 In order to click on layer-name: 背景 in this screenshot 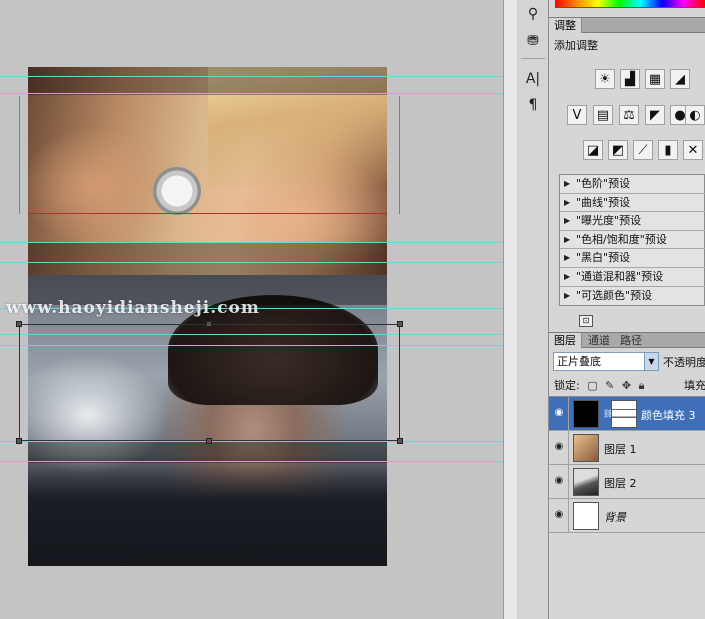, I will do `click(615, 517)`.